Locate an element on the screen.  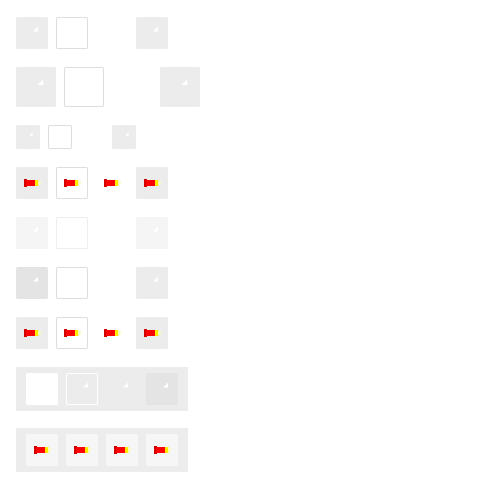
rocket-button-outline-on-panel is located at coordinates (82, 450).